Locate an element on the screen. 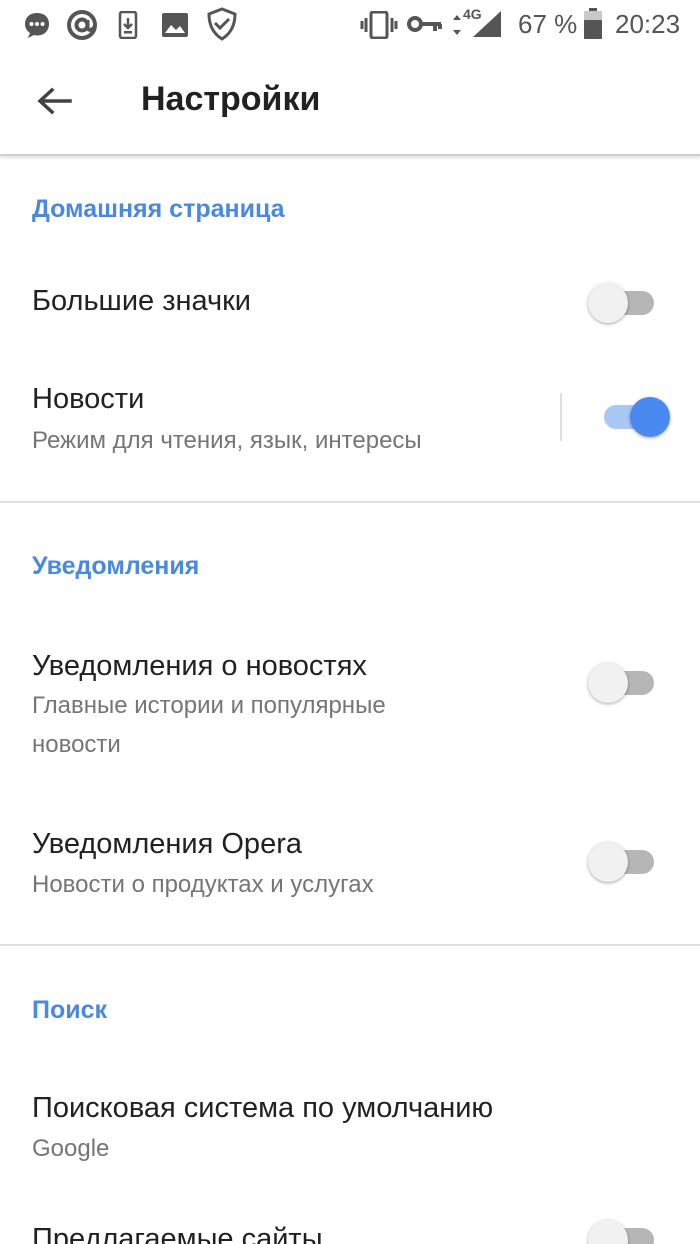 Image resolution: width=700 pixels, height=1244 pixels. shield-check-icon is located at coordinates (222, 26).